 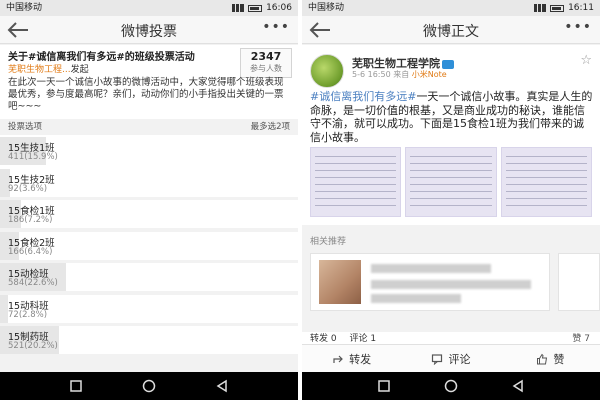 What do you see at coordinates (266, 56) in the screenshot?
I see `participants-count: 2347` at bounding box center [266, 56].